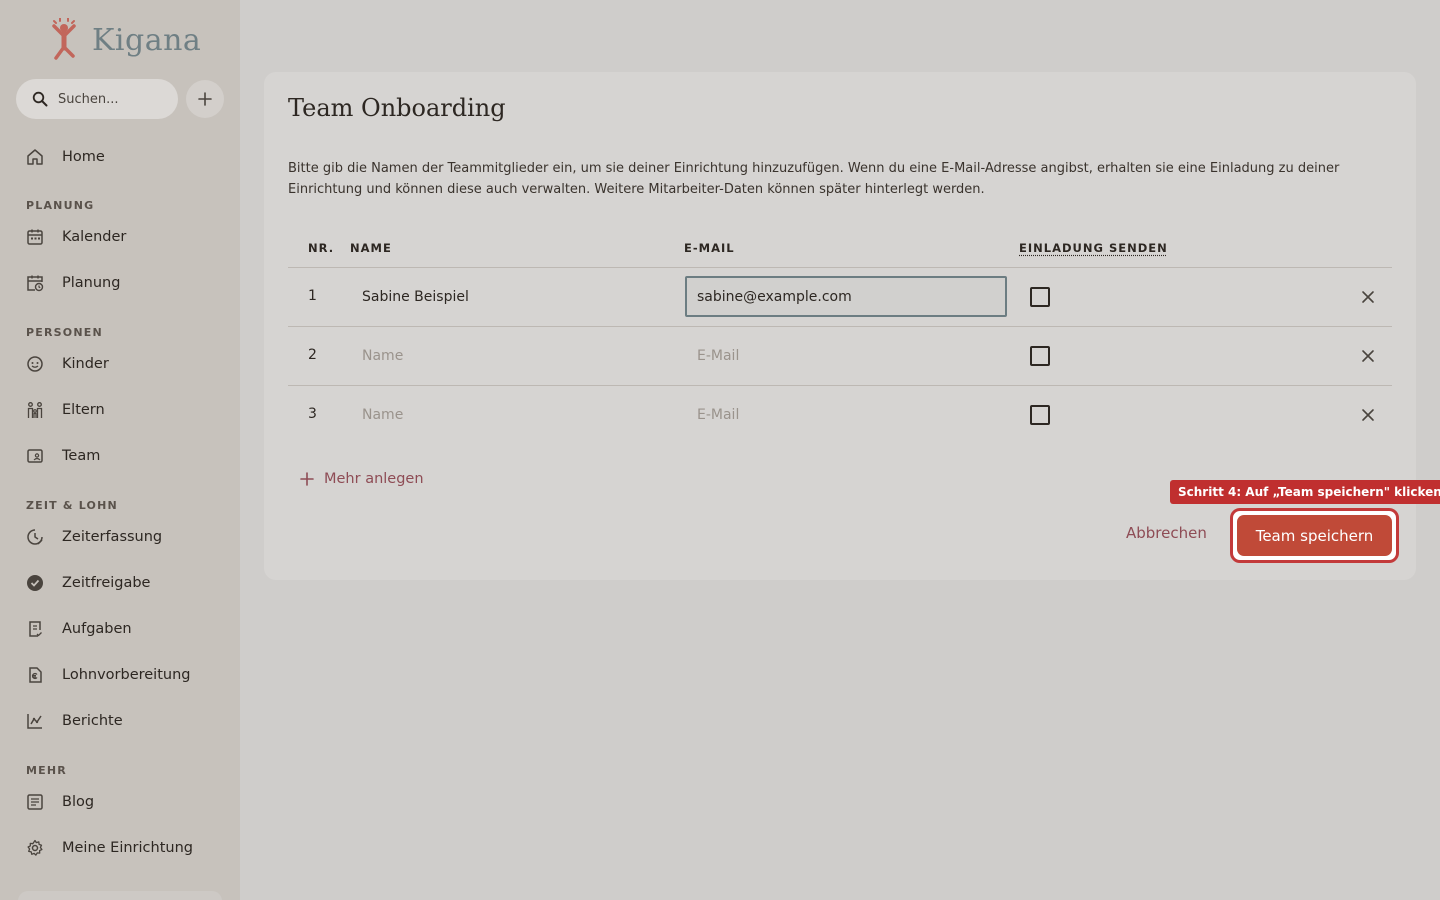 This screenshot has width=1440, height=900. What do you see at coordinates (35, 410) in the screenshot?
I see `family-icon` at bounding box center [35, 410].